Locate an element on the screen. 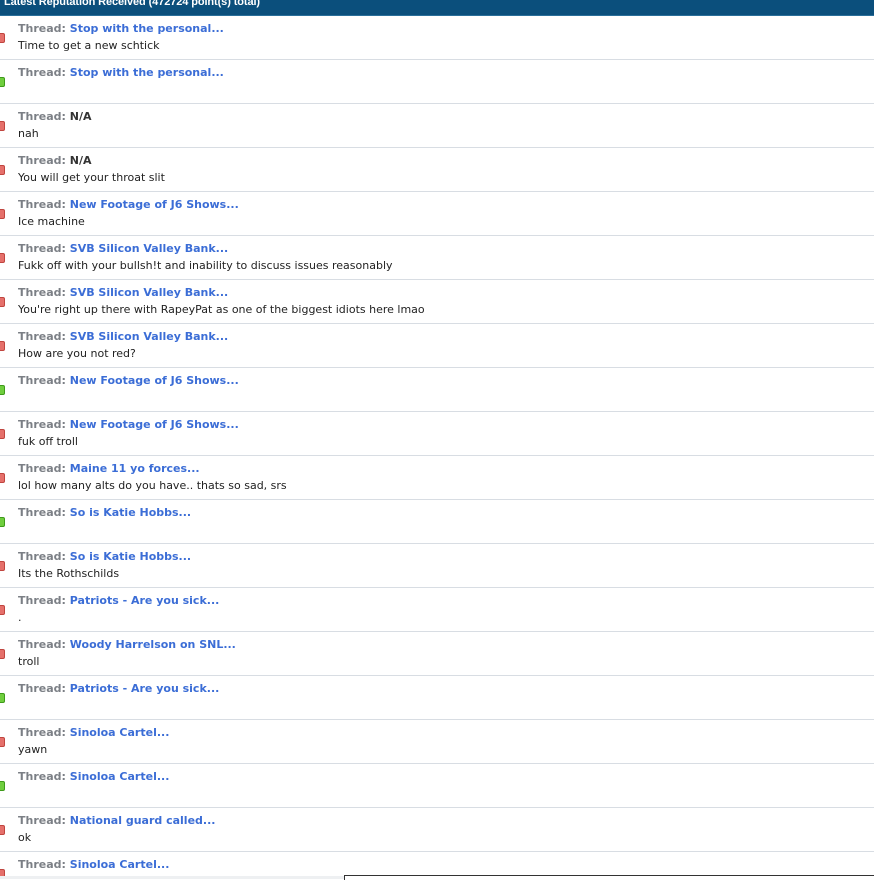 The image size is (874, 882). rep-comment: How are you not red? is located at coordinates (77, 353).